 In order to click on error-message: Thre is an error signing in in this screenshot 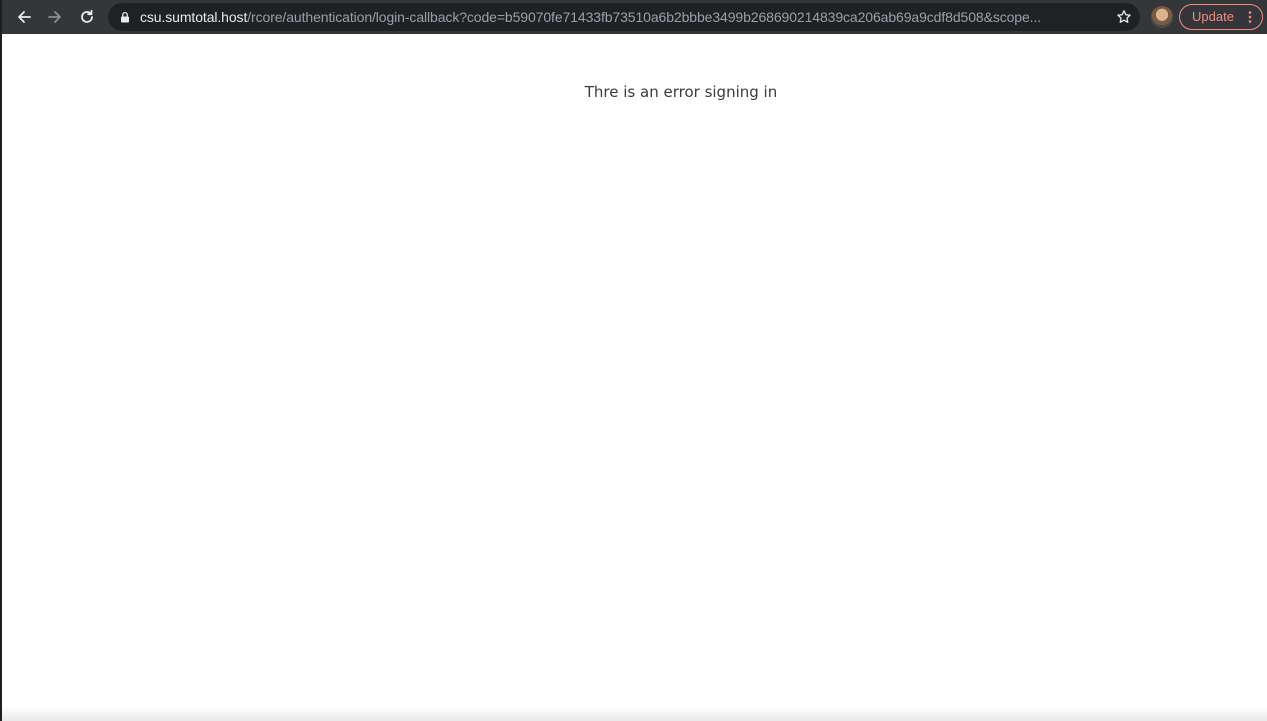, I will do `click(681, 92)`.